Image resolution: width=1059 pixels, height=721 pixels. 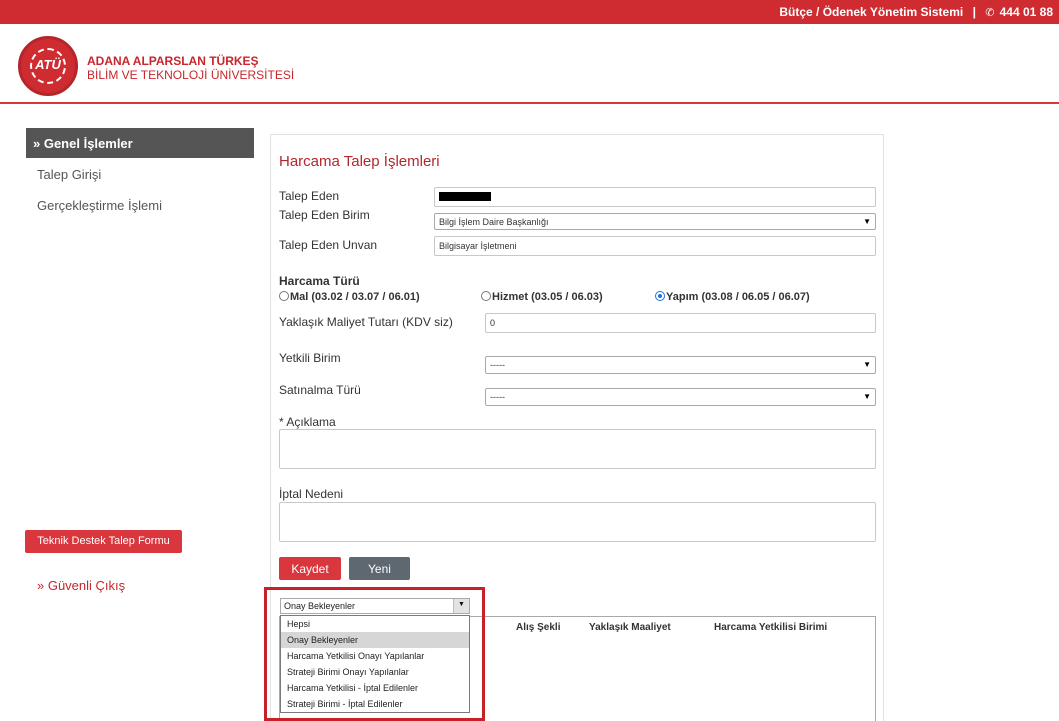 I want to click on cancel-reason-textarea, so click(x=577, y=522).